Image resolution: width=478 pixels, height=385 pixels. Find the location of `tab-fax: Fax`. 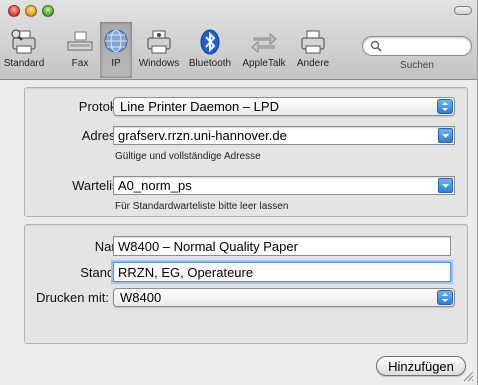

tab-fax: Fax is located at coordinates (80, 50).